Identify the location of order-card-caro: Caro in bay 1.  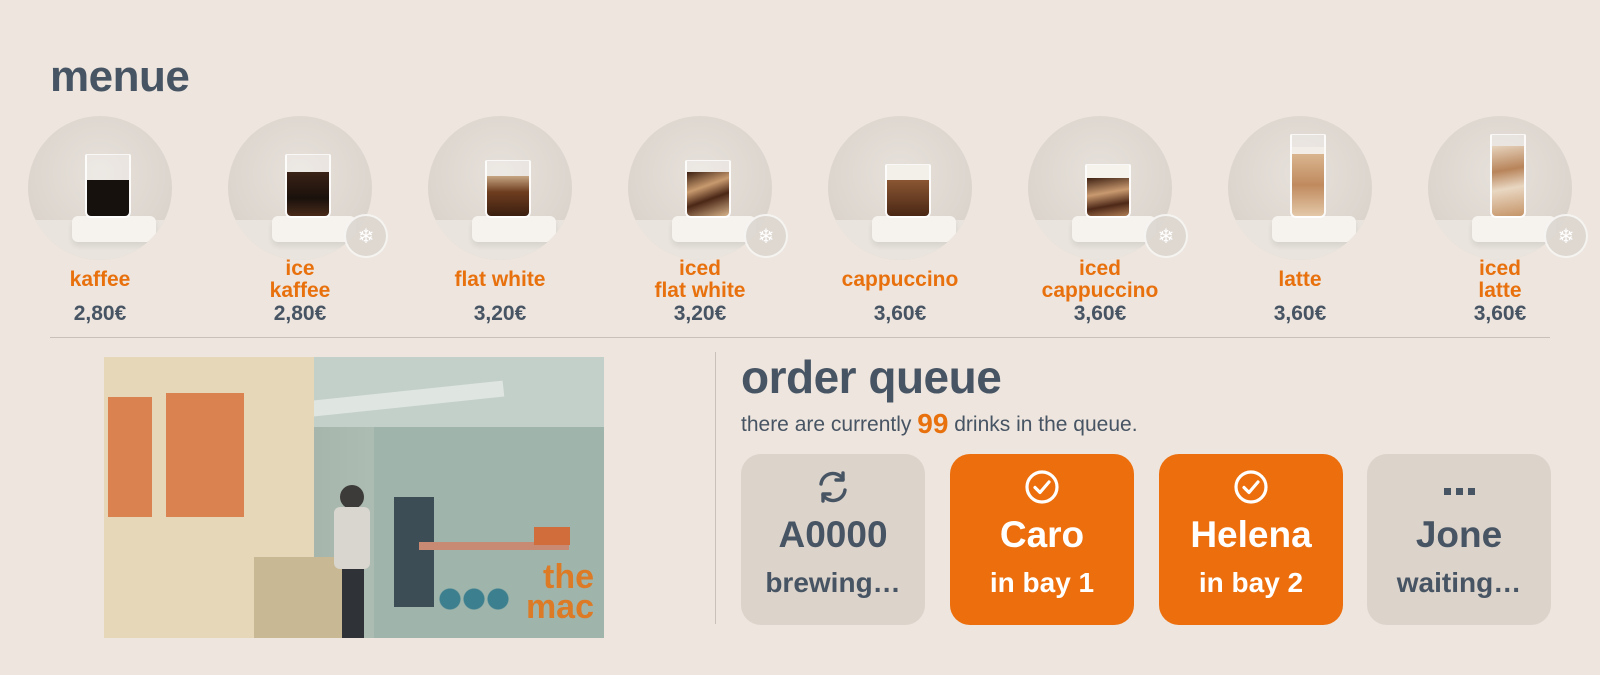
(1042, 539).